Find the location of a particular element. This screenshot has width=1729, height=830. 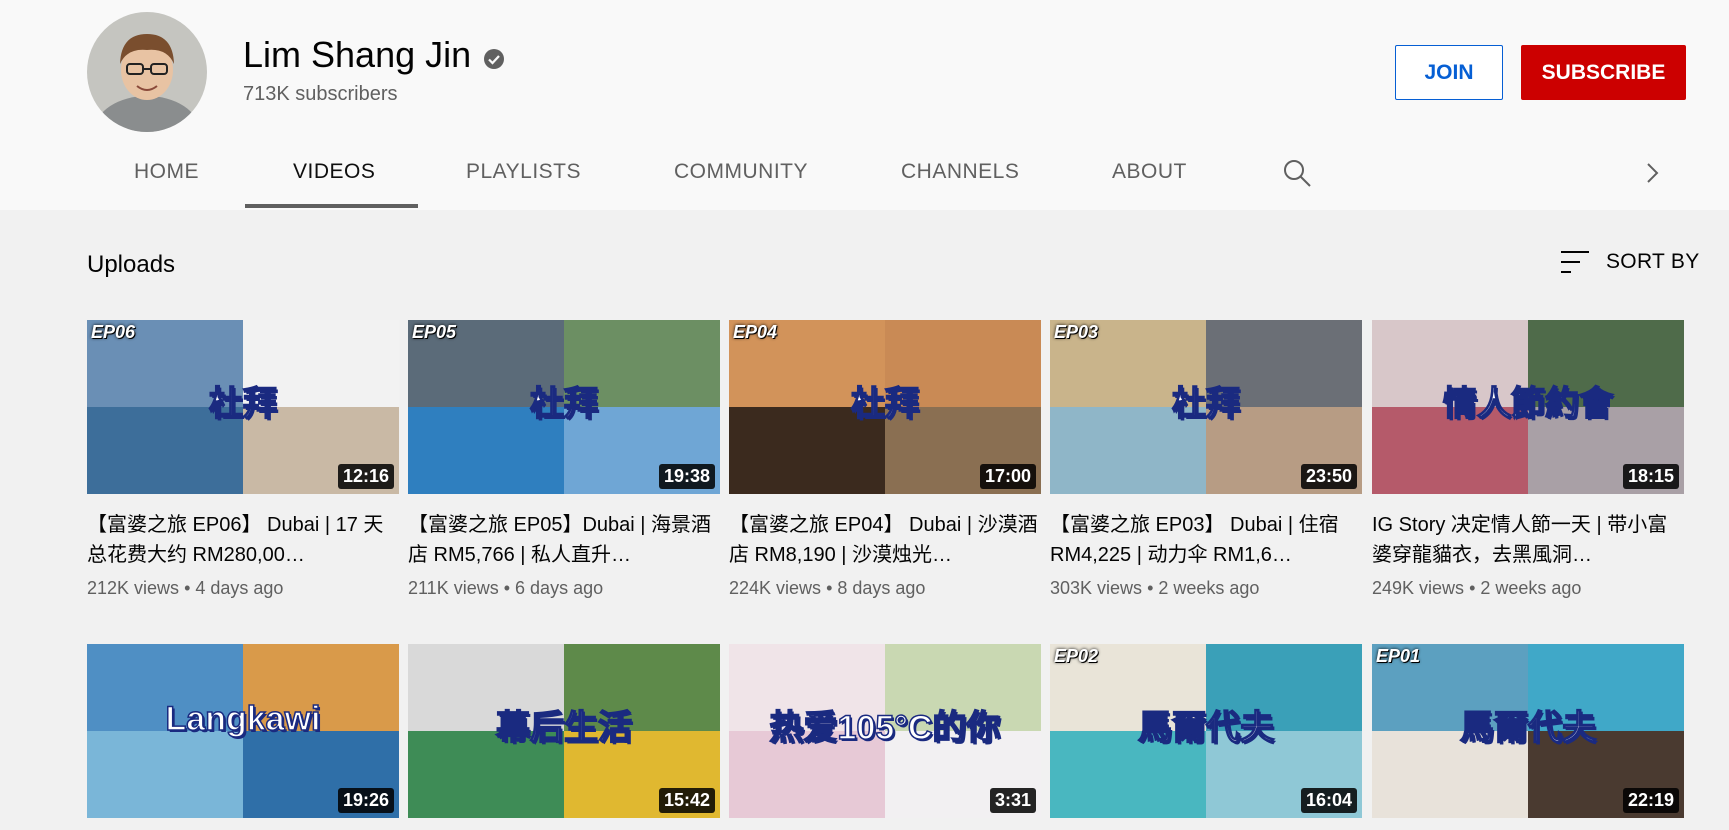

video-thumbnail: EP04 杜拜 17:00 is located at coordinates (885, 407).